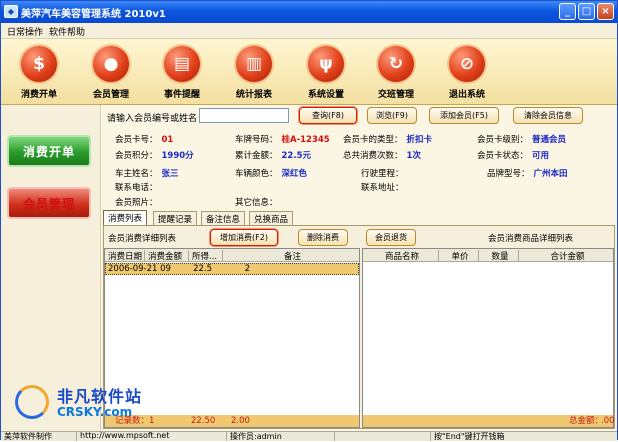 Image resolution: width=618 pixels, height=442 pixels. Describe the element at coordinates (254, 64) in the screenshot. I see `bar-chart-icon: ▥` at that location.